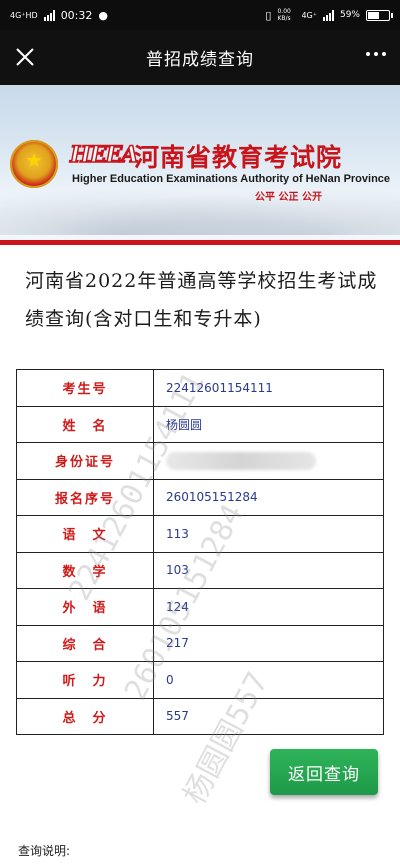  I want to click on vibrate-icon: ▯, so click(268, 15).